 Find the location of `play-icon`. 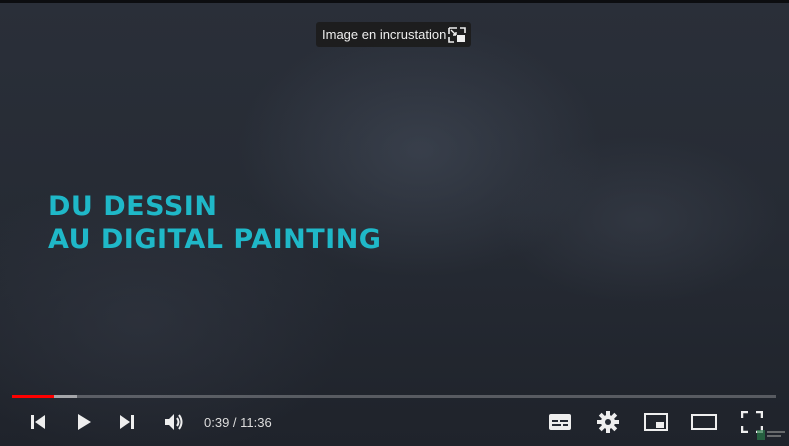

play-icon is located at coordinates (84, 422).